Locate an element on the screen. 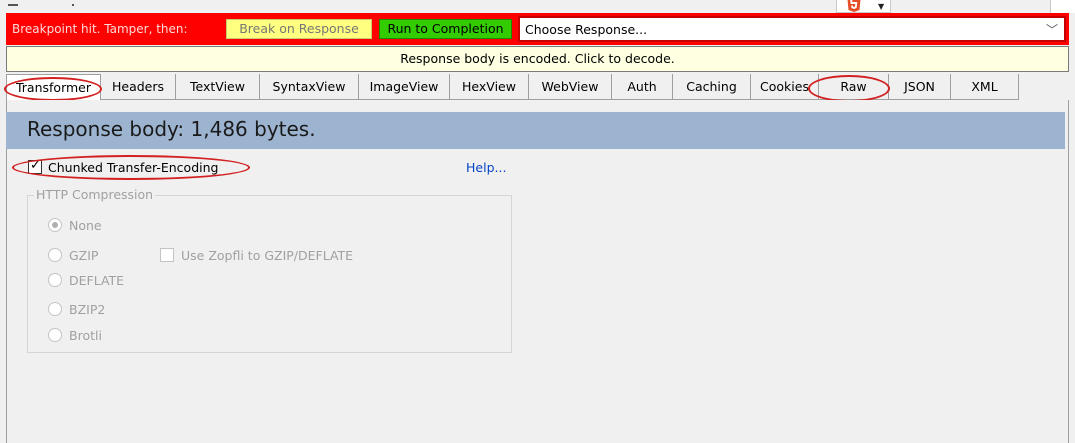 Image resolution: width=1075 pixels, height=443 pixels. tab-webview: WebView is located at coordinates (570, 87).